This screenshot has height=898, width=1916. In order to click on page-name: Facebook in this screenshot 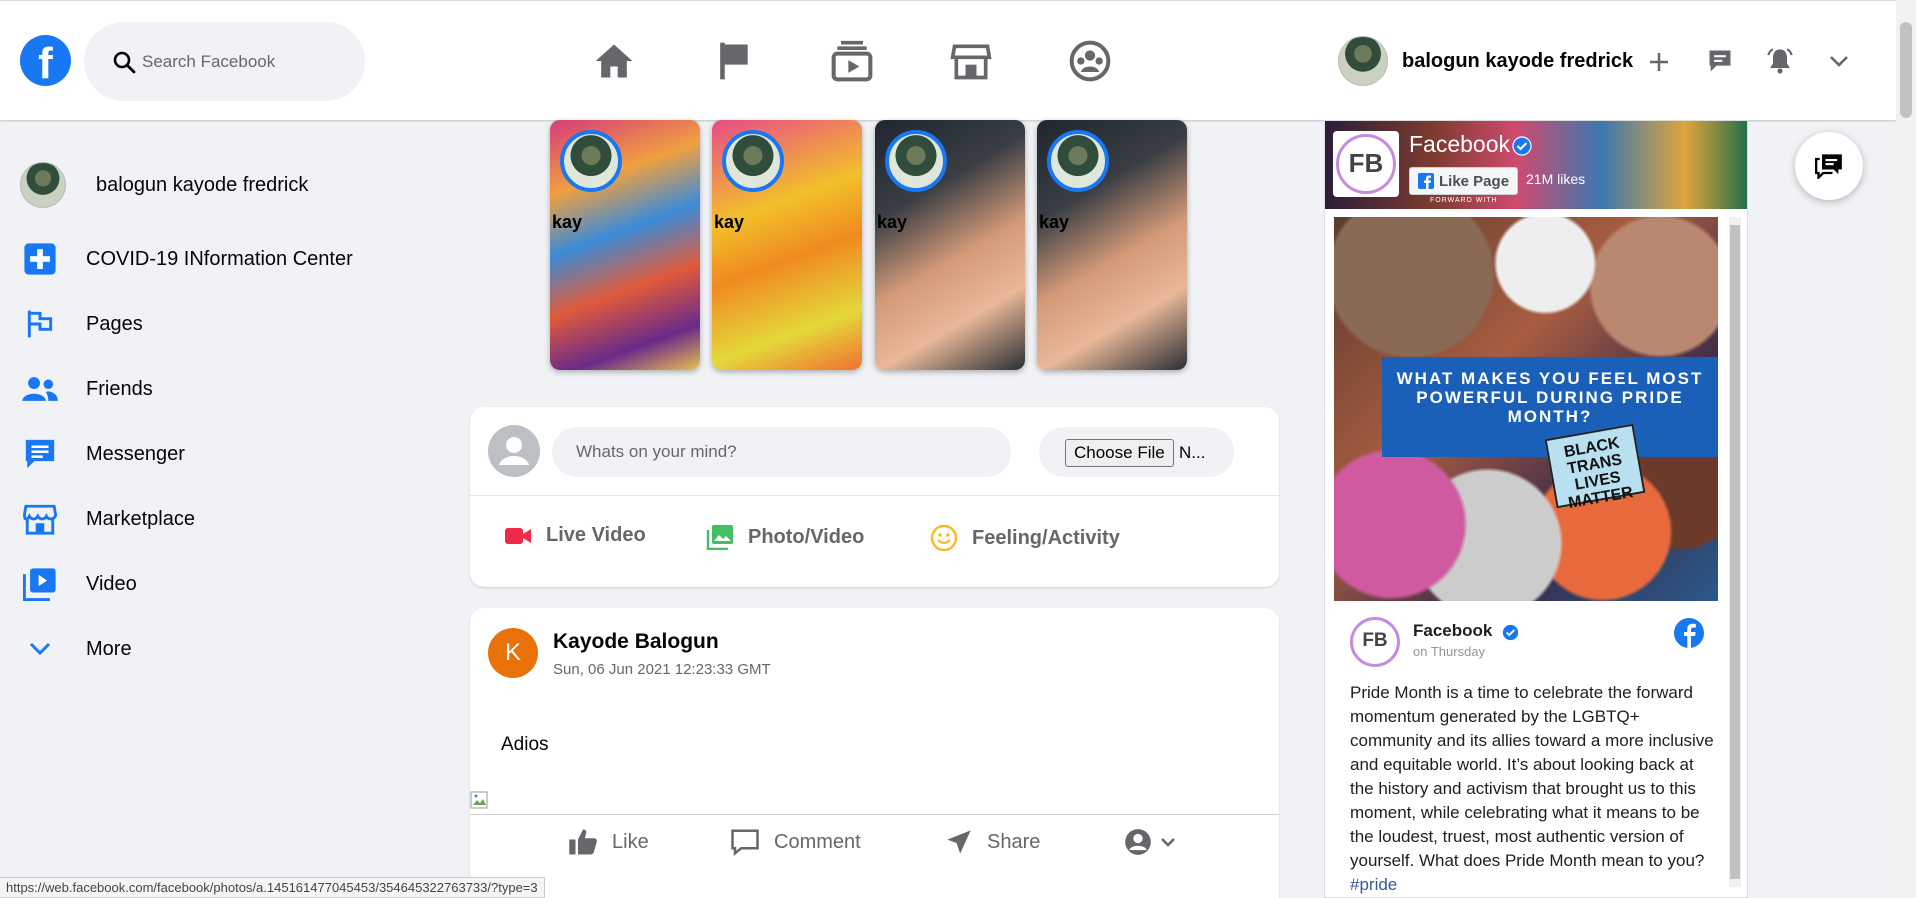, I will do `click(1459, 144)`.